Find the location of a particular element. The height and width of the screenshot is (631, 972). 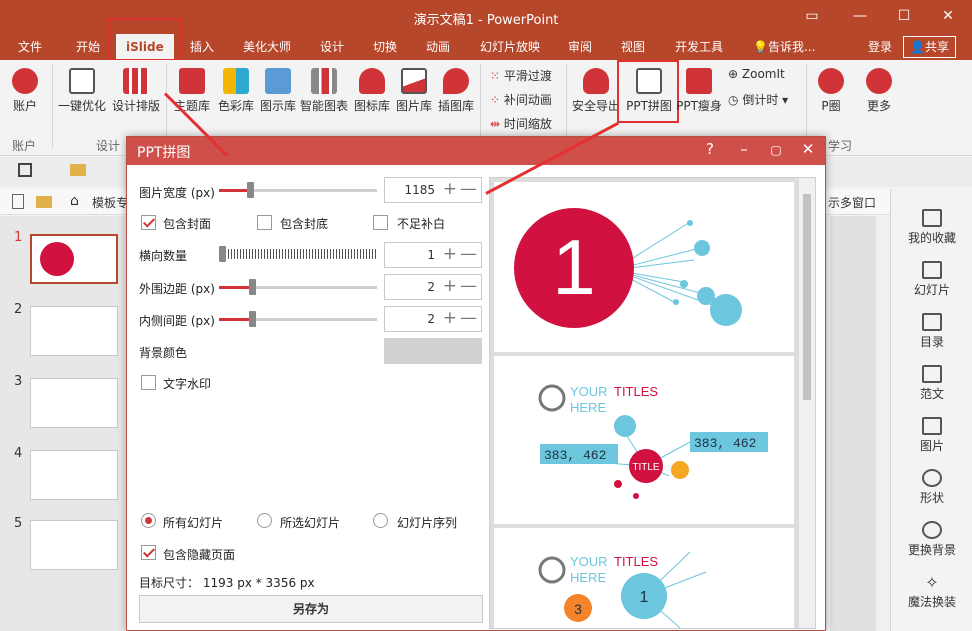

rp-toc: 目录 is located at coordinates (931, 331).